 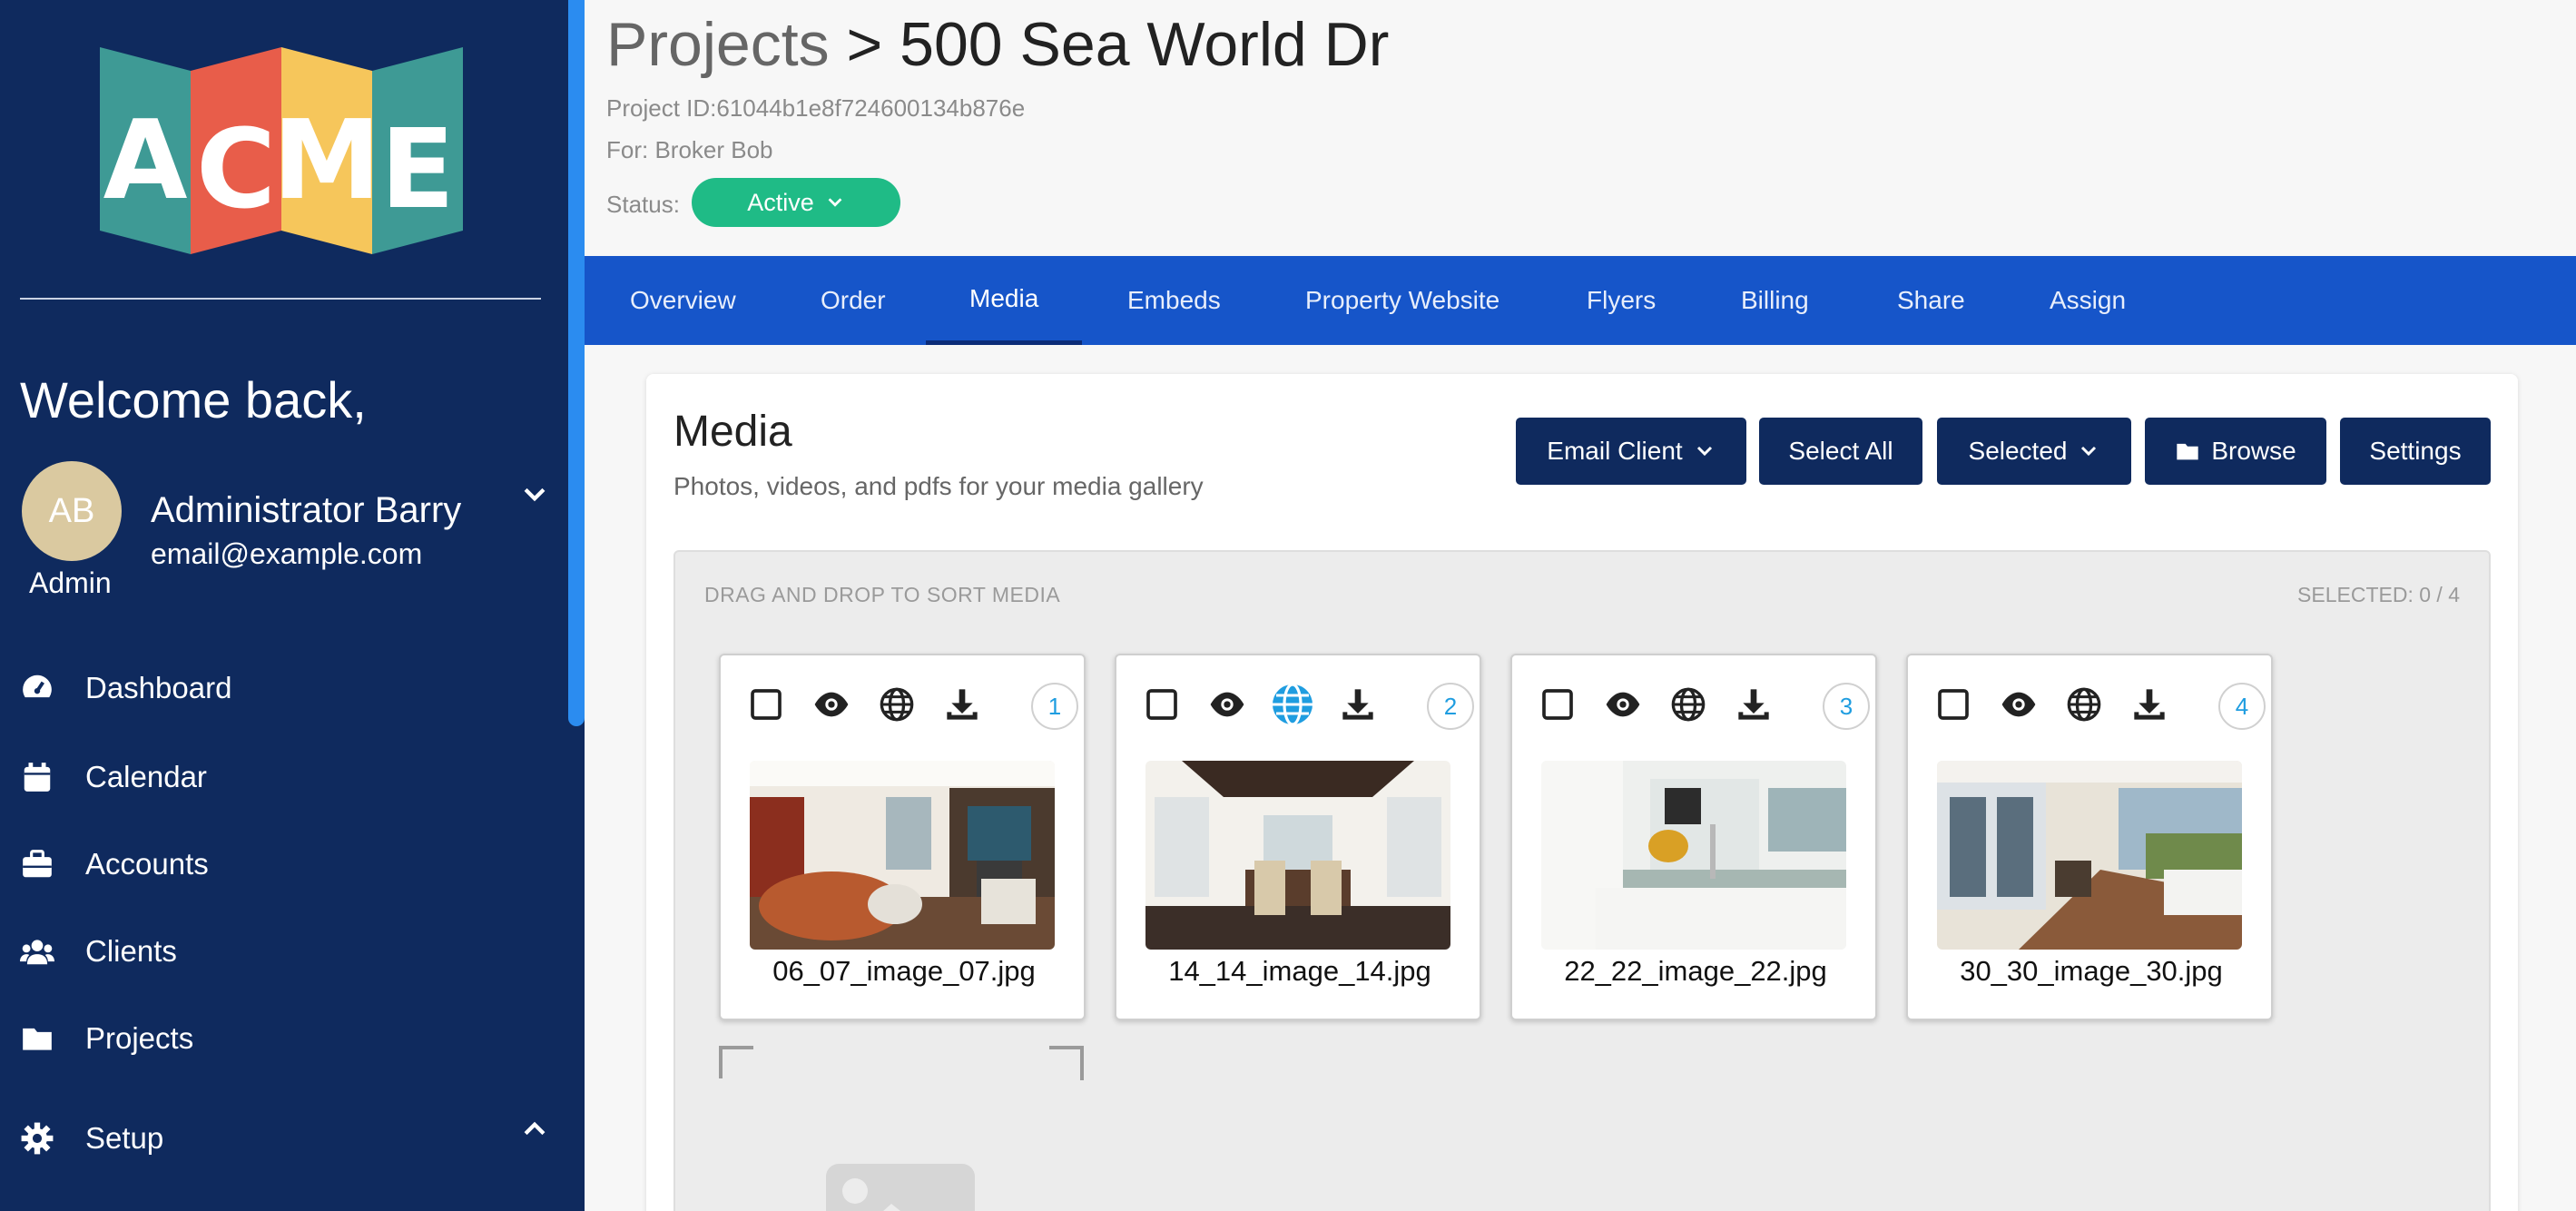 I want to click on tab-billing: Billing, so click(x=1775, y=301).